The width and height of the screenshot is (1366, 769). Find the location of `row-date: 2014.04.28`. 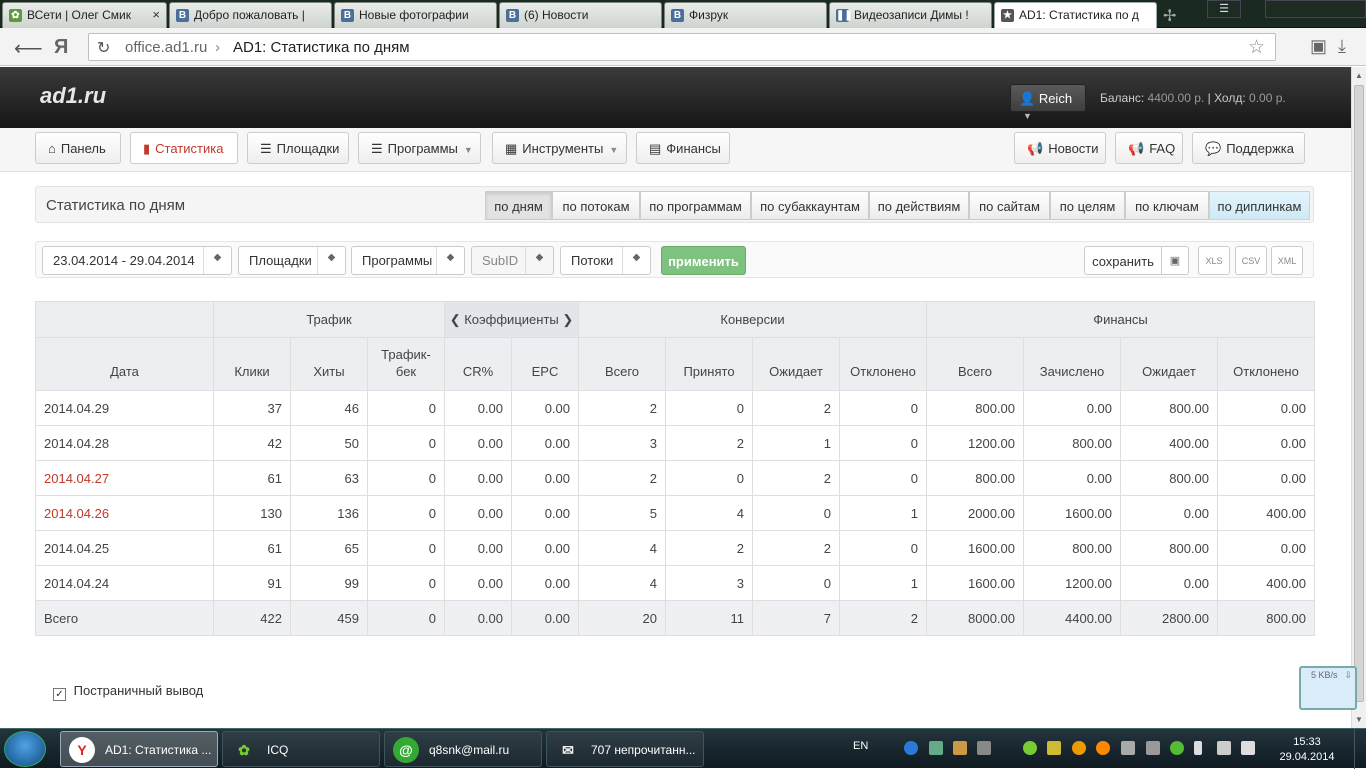

row-date: 2014.04.28 is located at coordinates (124, 443).